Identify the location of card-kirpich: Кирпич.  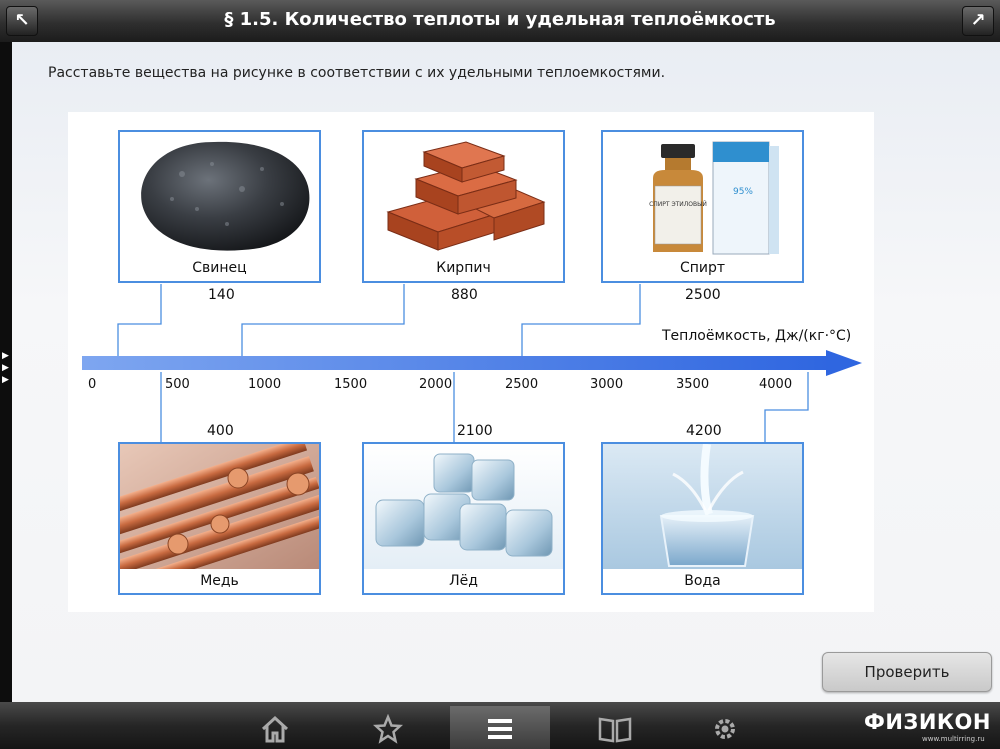
(463, 206).